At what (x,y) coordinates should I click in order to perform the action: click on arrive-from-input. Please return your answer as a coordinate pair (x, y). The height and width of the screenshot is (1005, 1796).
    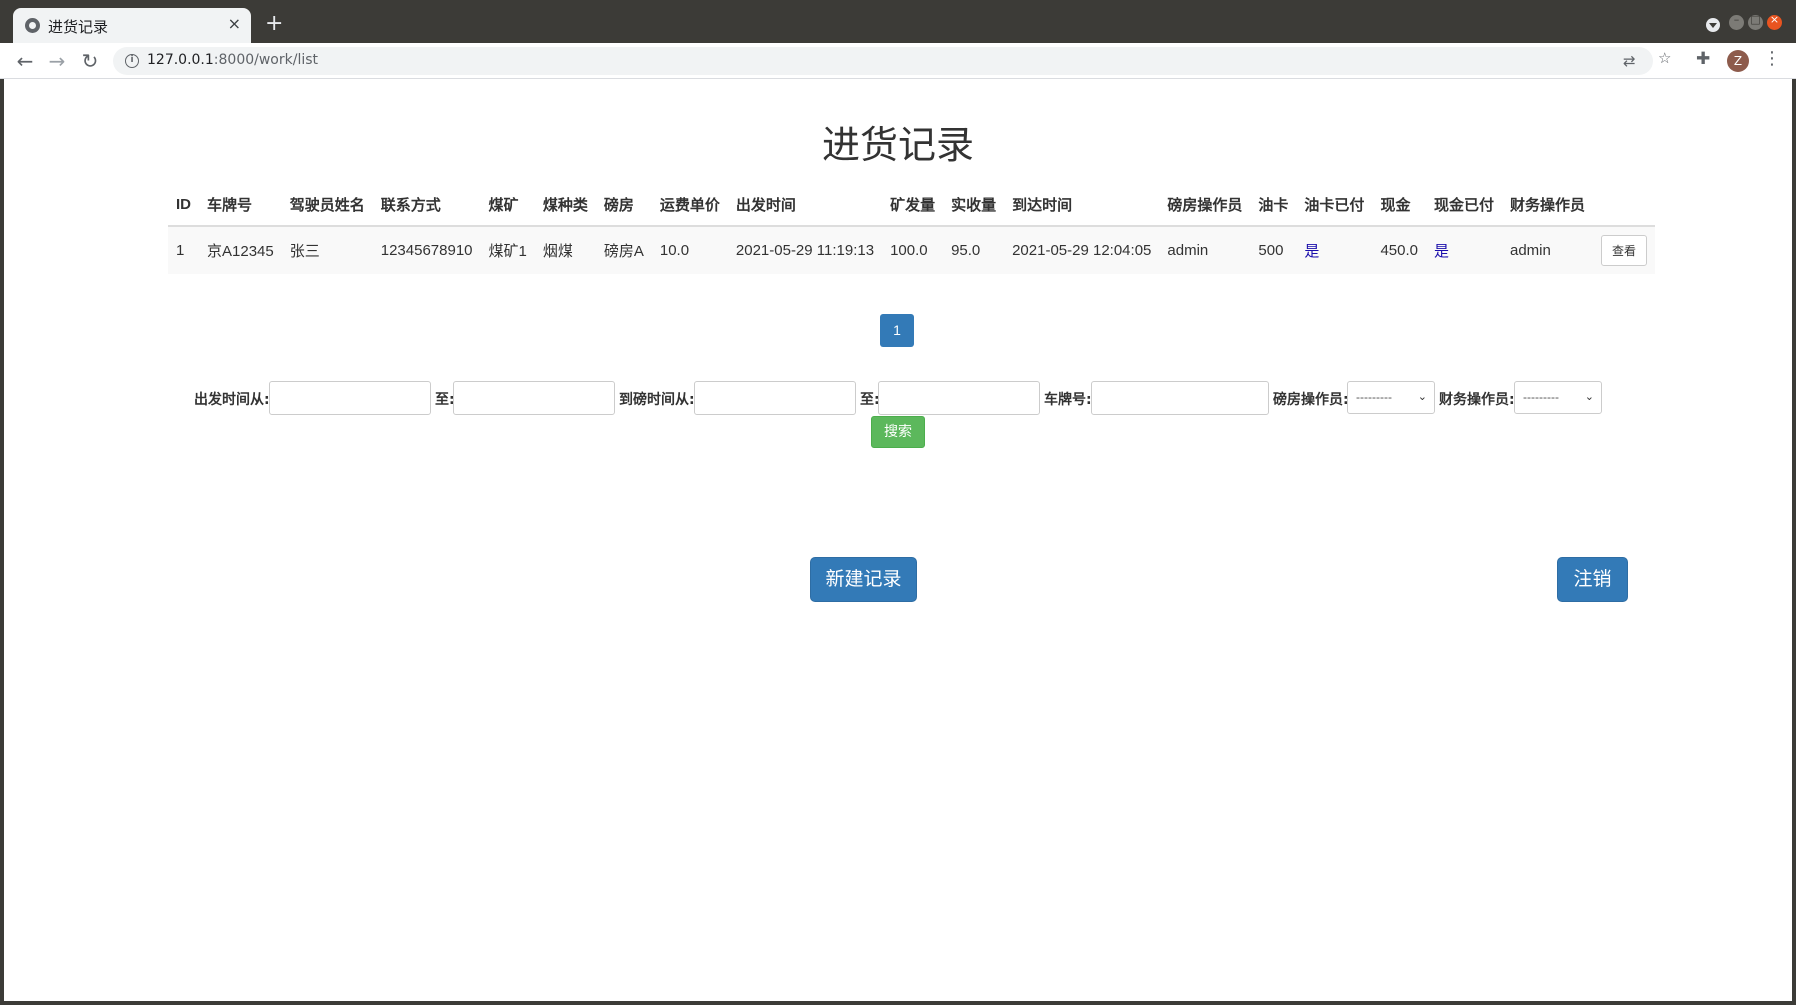
    Looking at the image, I should click on (775, 398).